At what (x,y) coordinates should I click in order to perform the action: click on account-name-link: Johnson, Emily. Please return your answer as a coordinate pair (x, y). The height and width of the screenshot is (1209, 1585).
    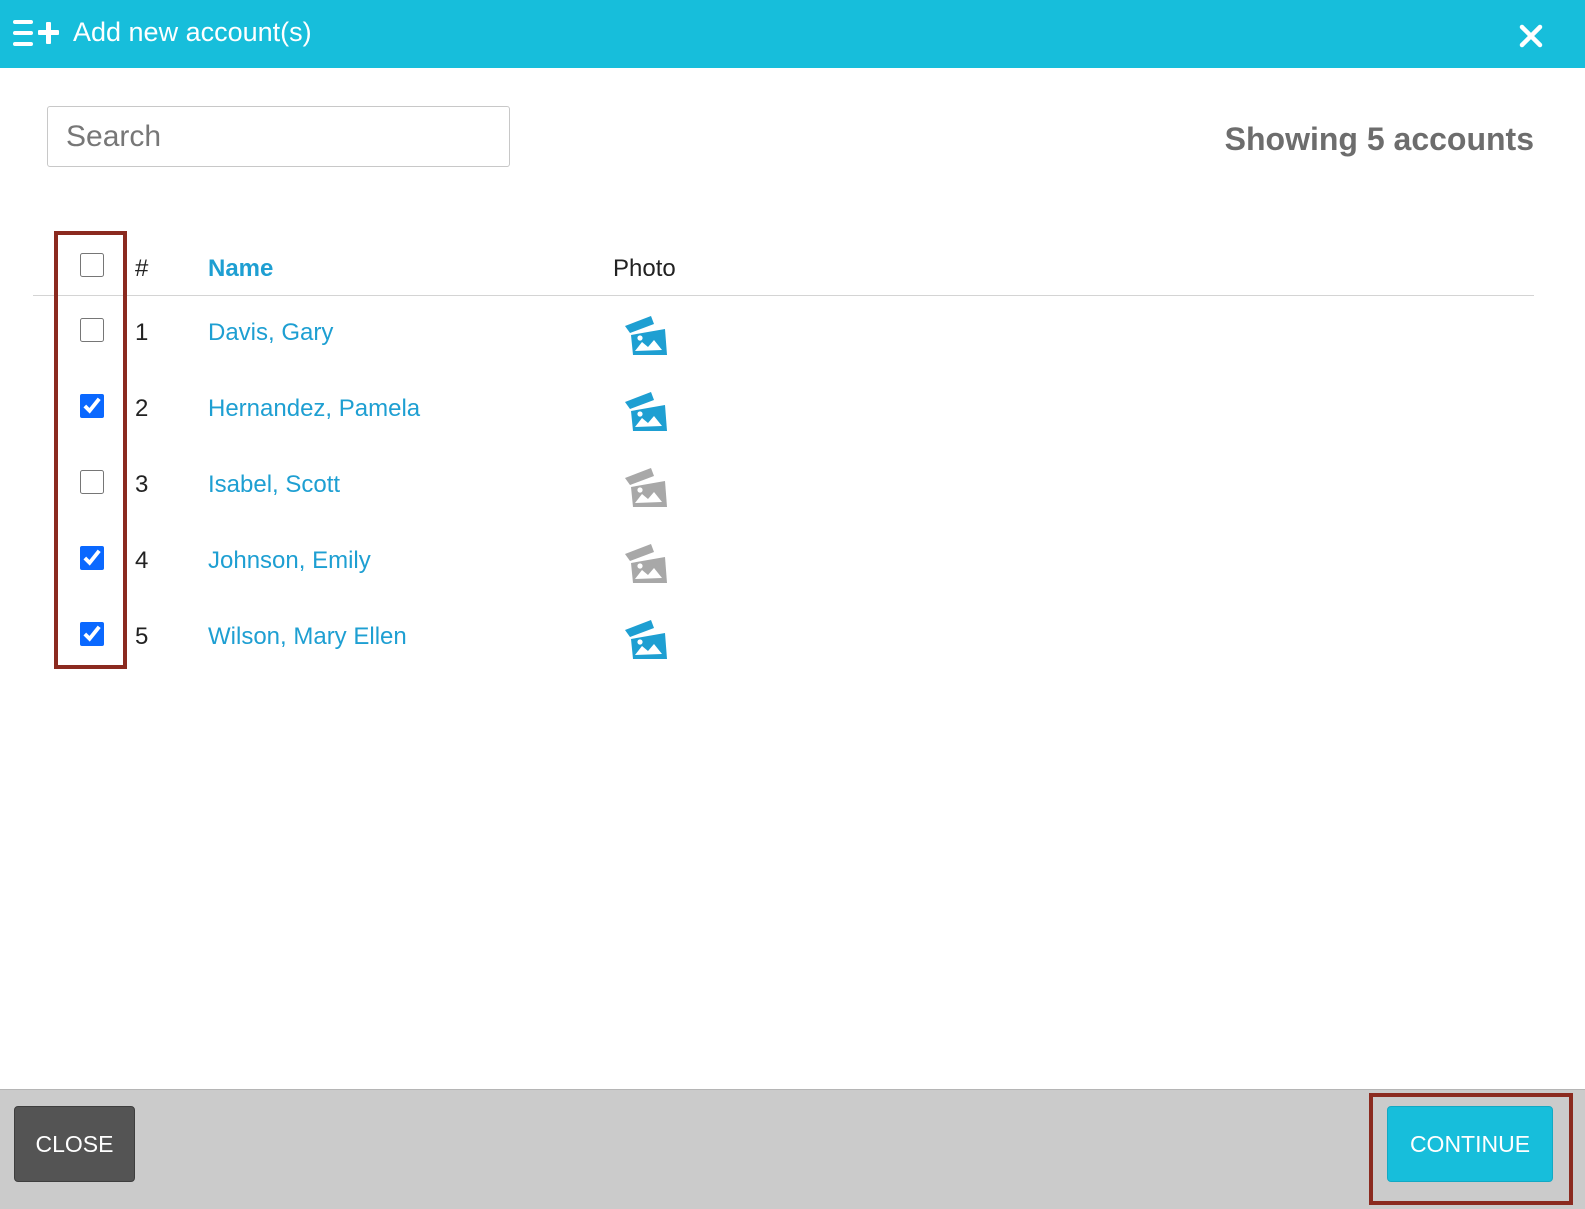
    Looking at the image, I should click on (289, 561).